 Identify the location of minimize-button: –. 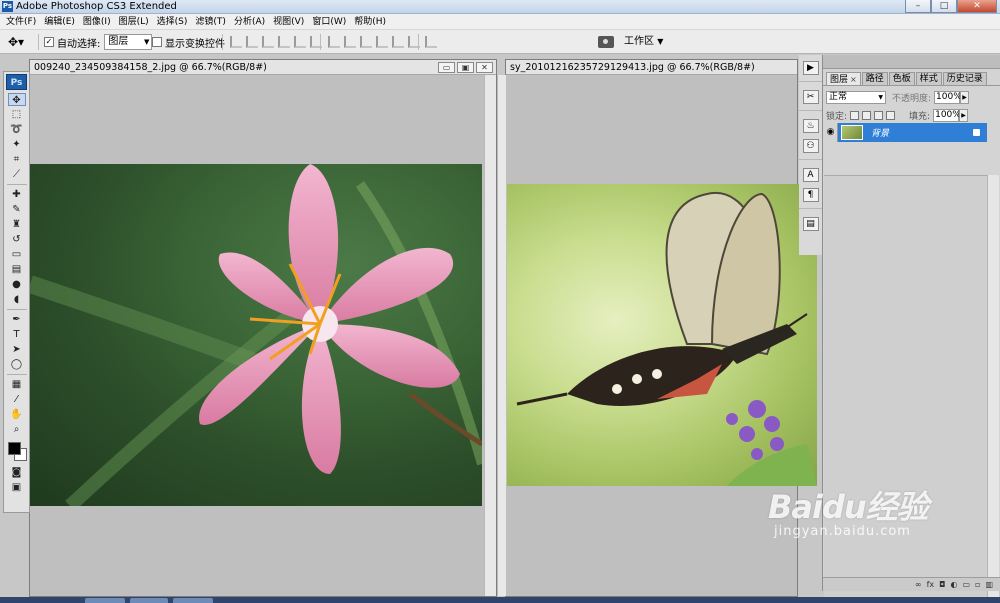
(918, 6).